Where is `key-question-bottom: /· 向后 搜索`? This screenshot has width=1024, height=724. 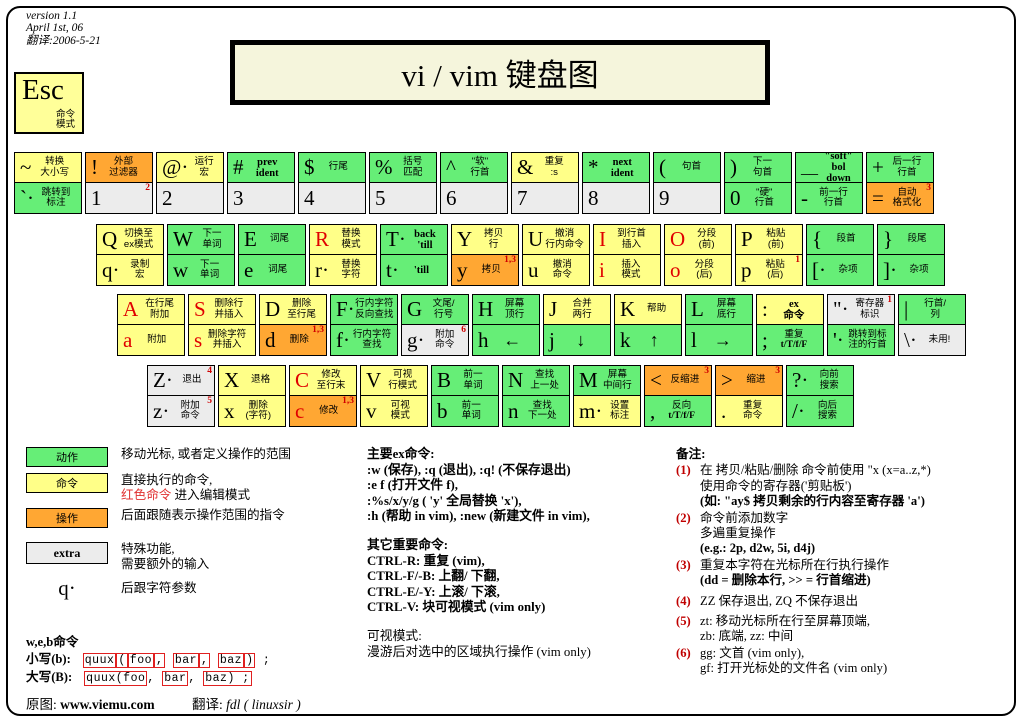
key-question-bottom: /· 向后 搜索 is located at coordinates (820, 411).